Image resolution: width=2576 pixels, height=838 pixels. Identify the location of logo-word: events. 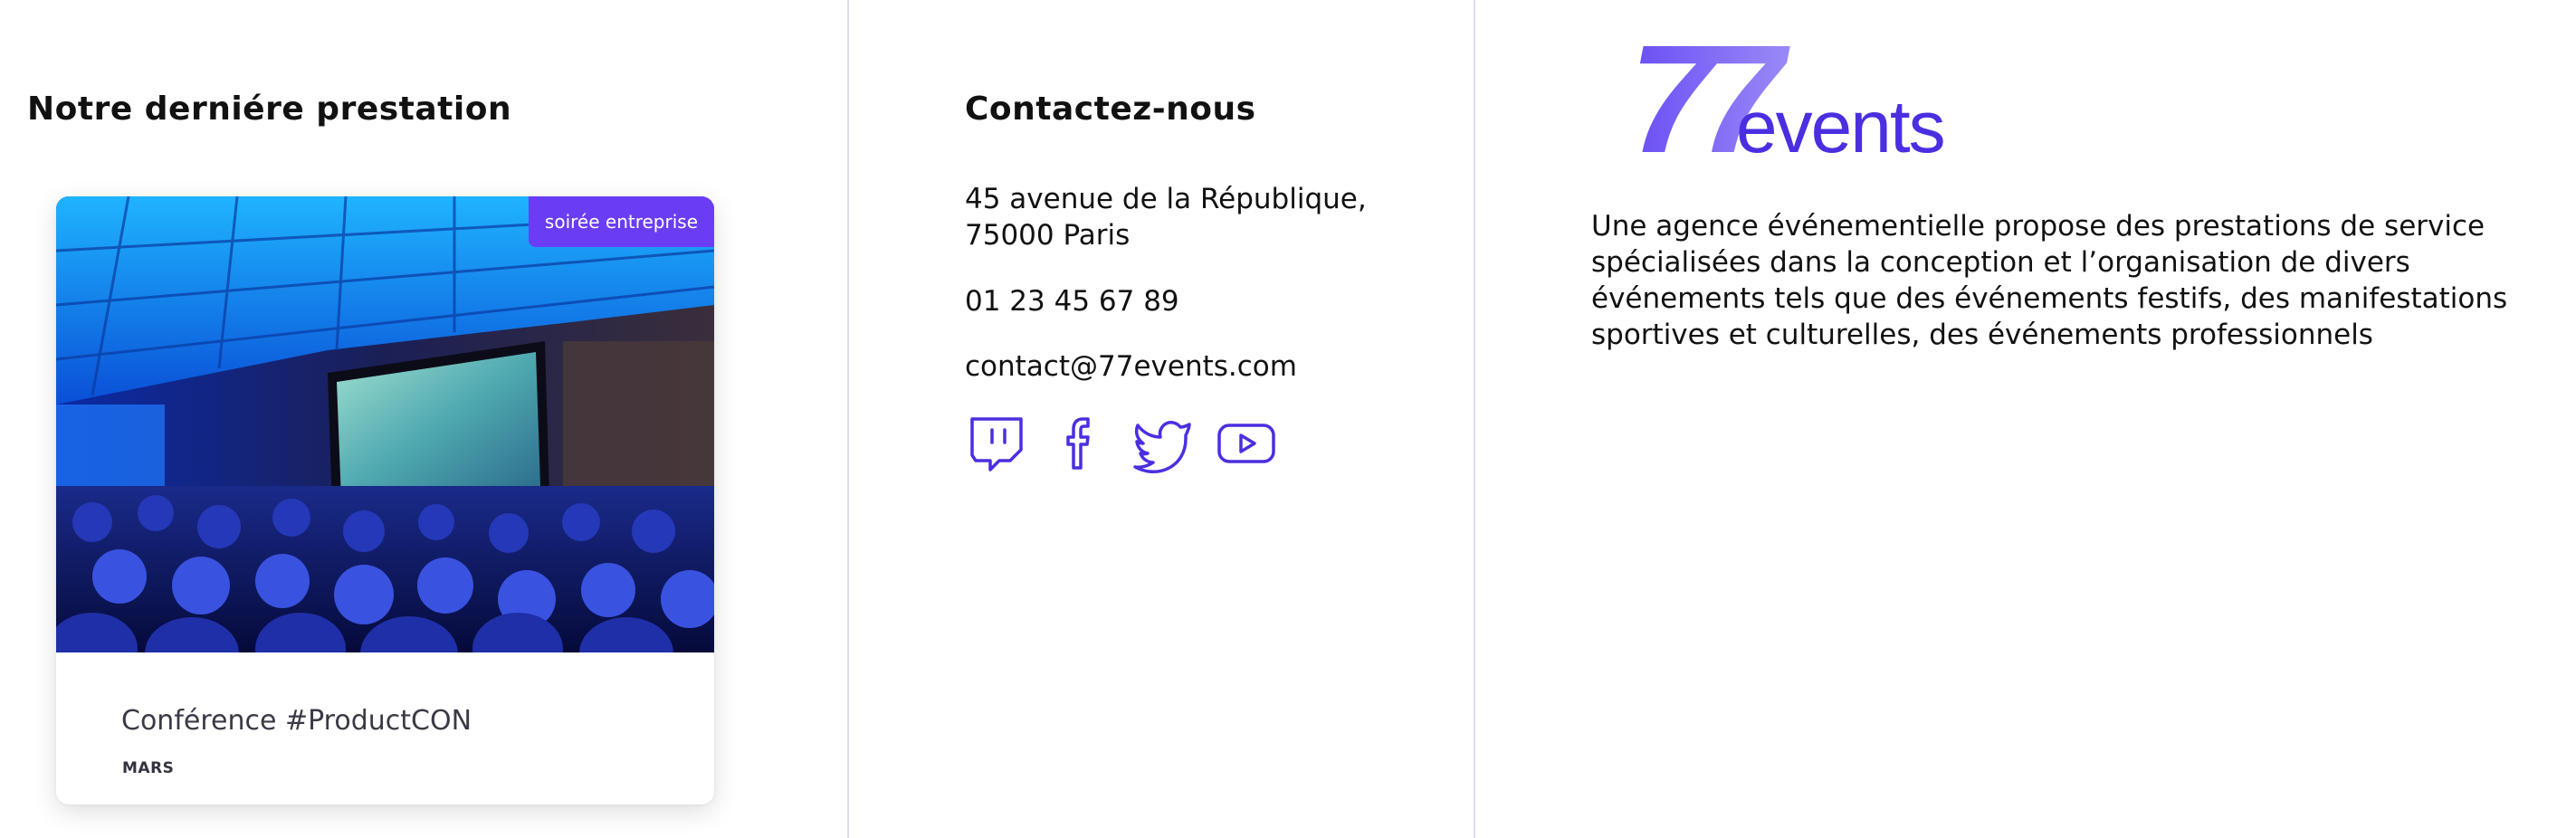
(1840, 124).